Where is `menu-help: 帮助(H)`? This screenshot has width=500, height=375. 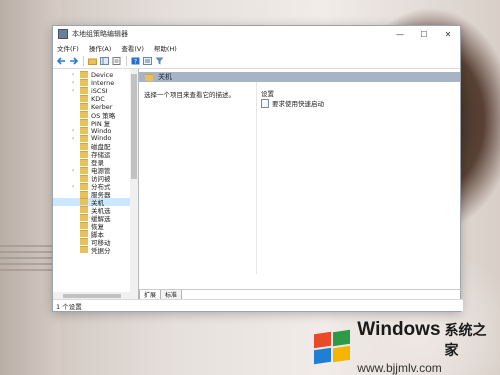 menu-help: 帮助(H) is located at coordinates (165, 48).